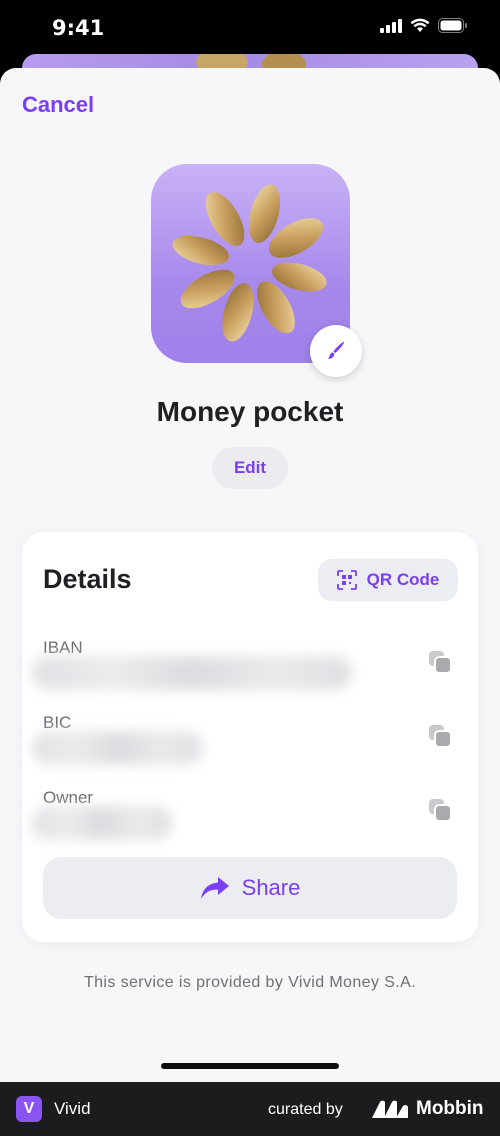  Describe the element at coordinates (391, 25) in the screenshot. I see `cellular-signal-icon` at that location.